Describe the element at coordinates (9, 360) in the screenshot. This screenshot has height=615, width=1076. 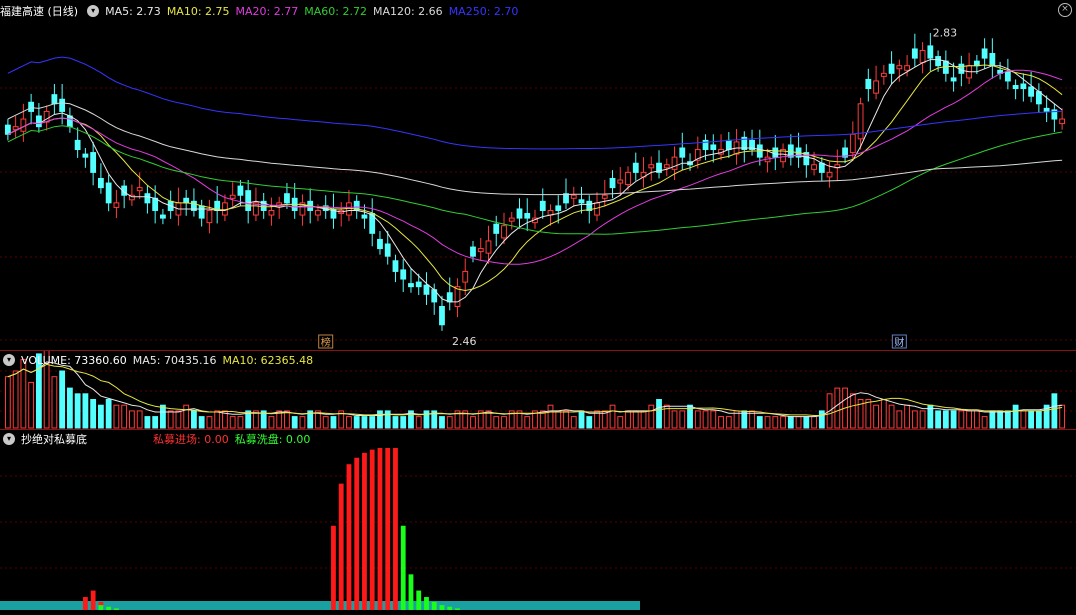
I see `volume-toggle-icon: ▾` at that location.